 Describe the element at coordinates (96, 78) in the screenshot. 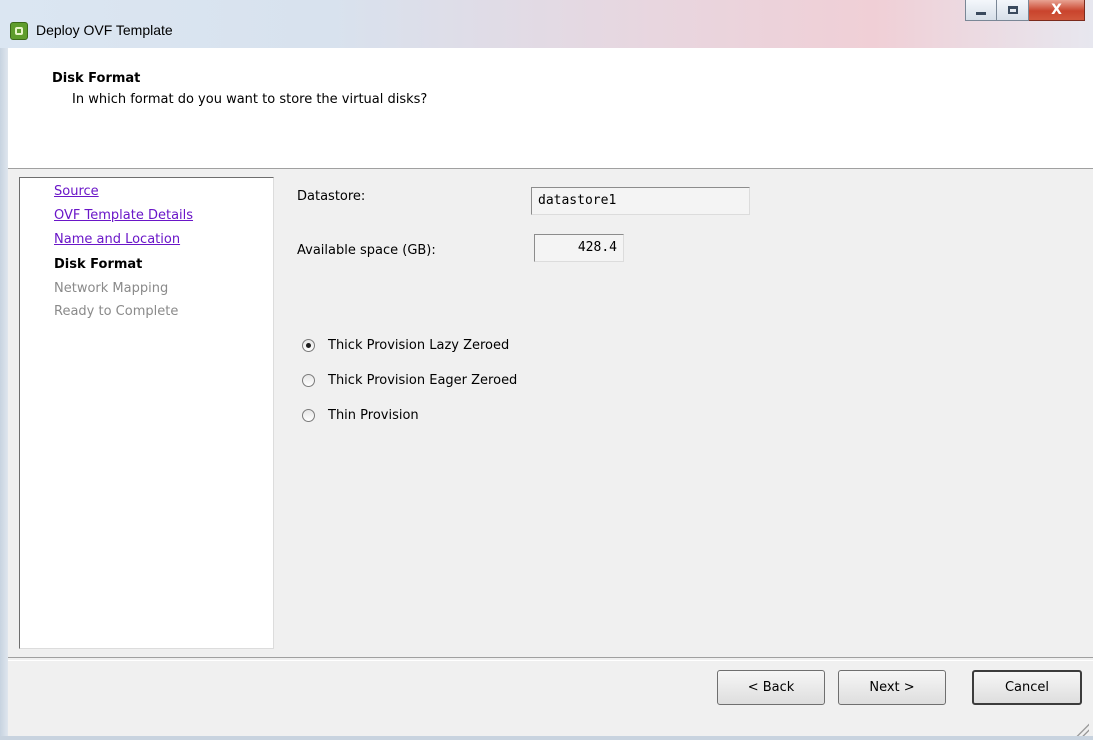

I see `page-title: Disk Format` at that location.